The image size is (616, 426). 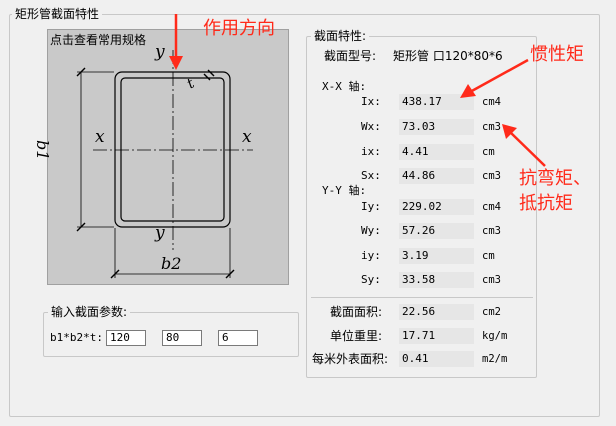 I want to click on radius-y-value: 3.19, so click(x=436, y=256).